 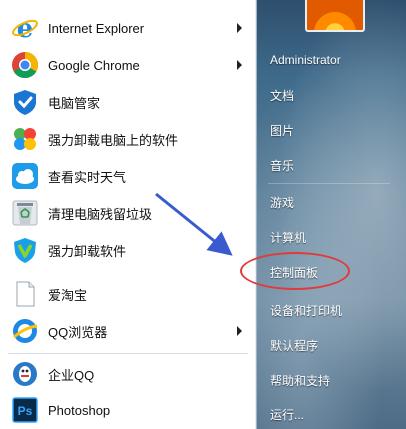 What do you see at coordinates (127, 331) in the screenshot?
I see `program-qq-browser: QQ浏览器` at bounding box center [127, 331].